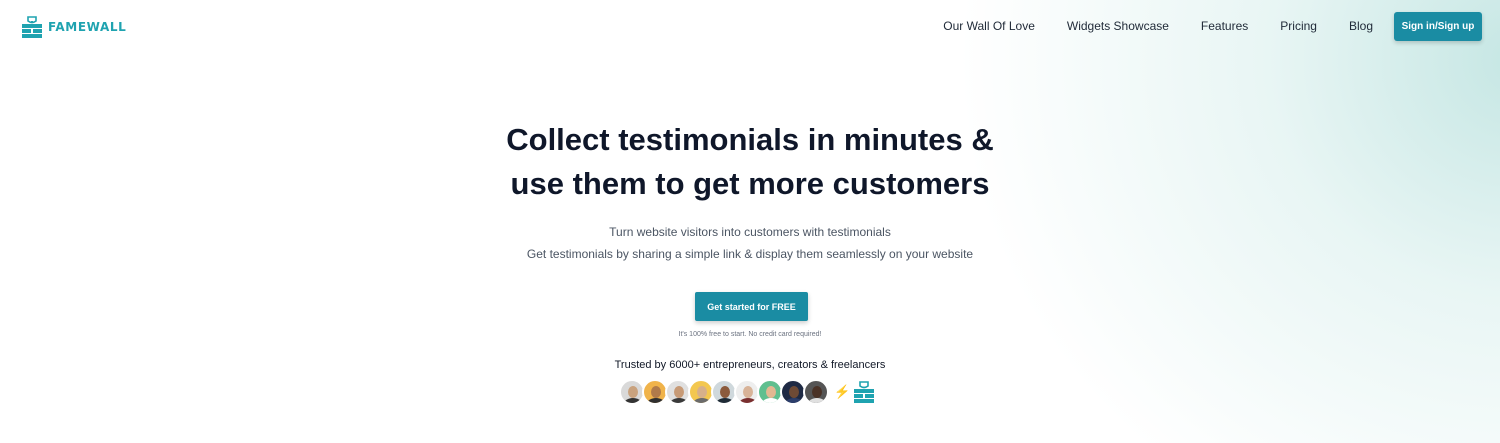  What do you see at coordinates (842, 391) in the screenshot?
I see `lightning-bolt-icon: ⚡` at bounding box center [842, 391].